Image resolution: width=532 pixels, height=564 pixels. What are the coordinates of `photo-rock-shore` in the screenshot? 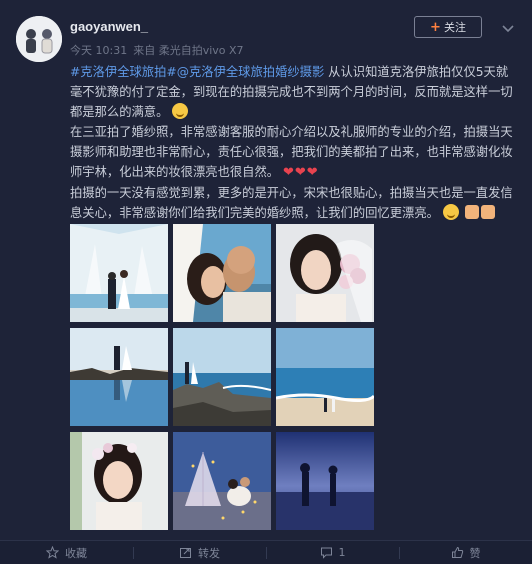 It's located at (222, 377).